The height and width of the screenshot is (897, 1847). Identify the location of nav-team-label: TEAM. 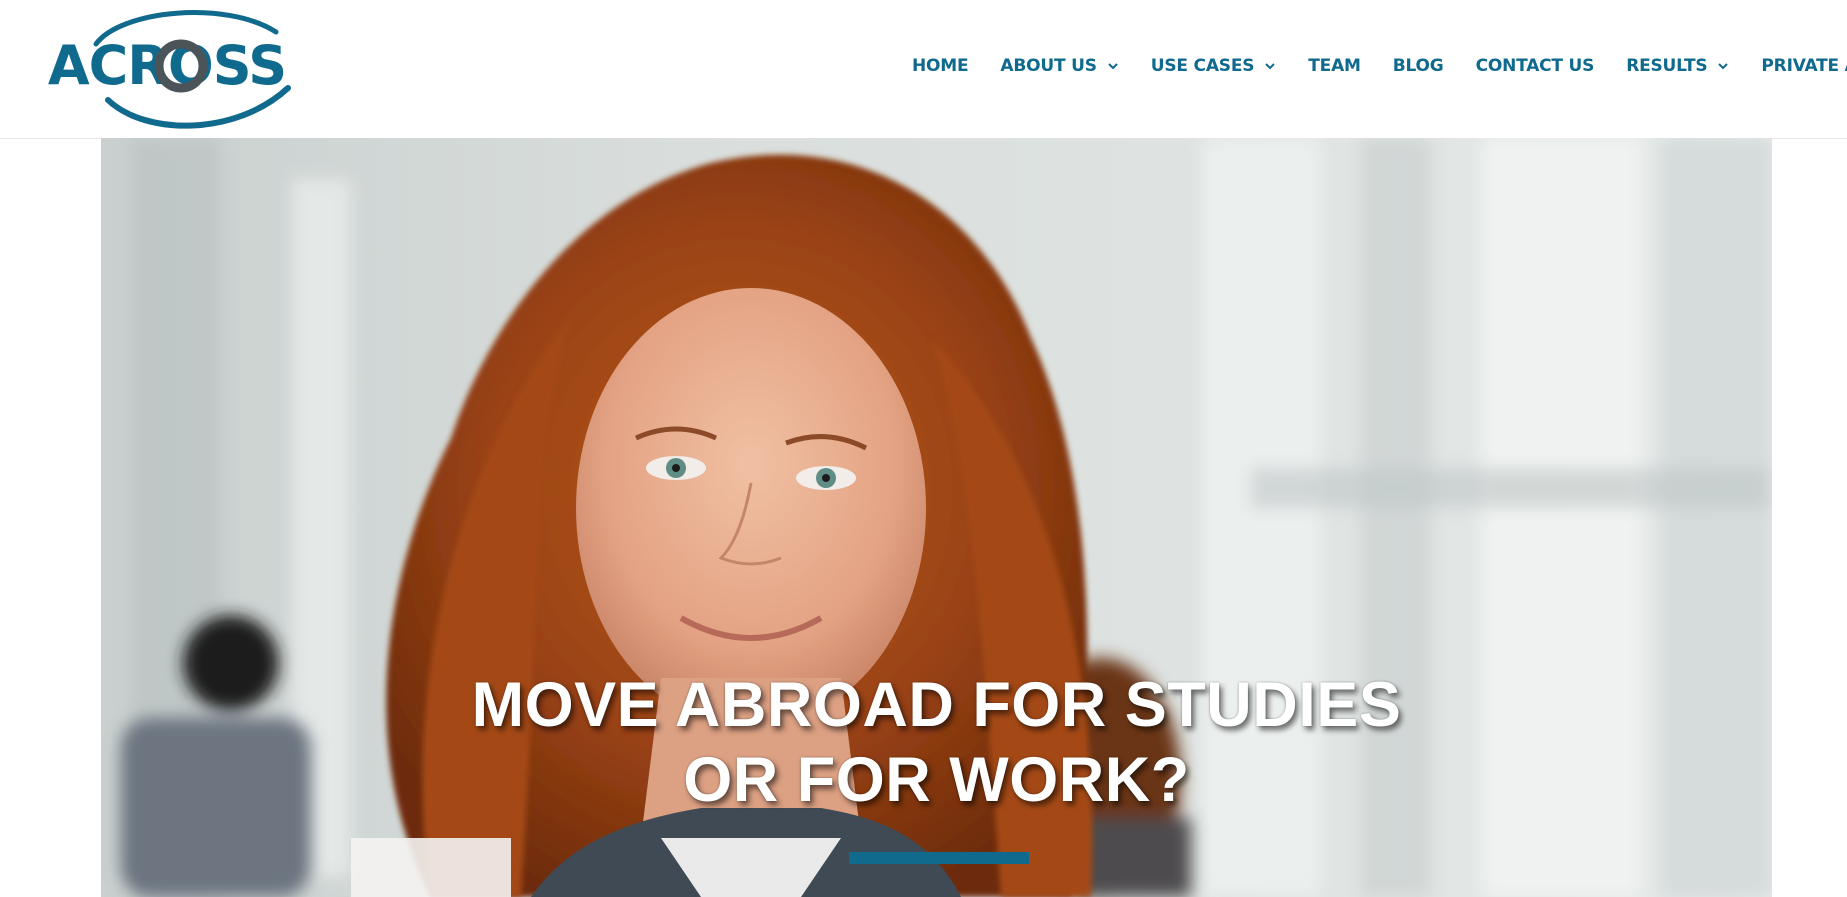
(1334, 66).